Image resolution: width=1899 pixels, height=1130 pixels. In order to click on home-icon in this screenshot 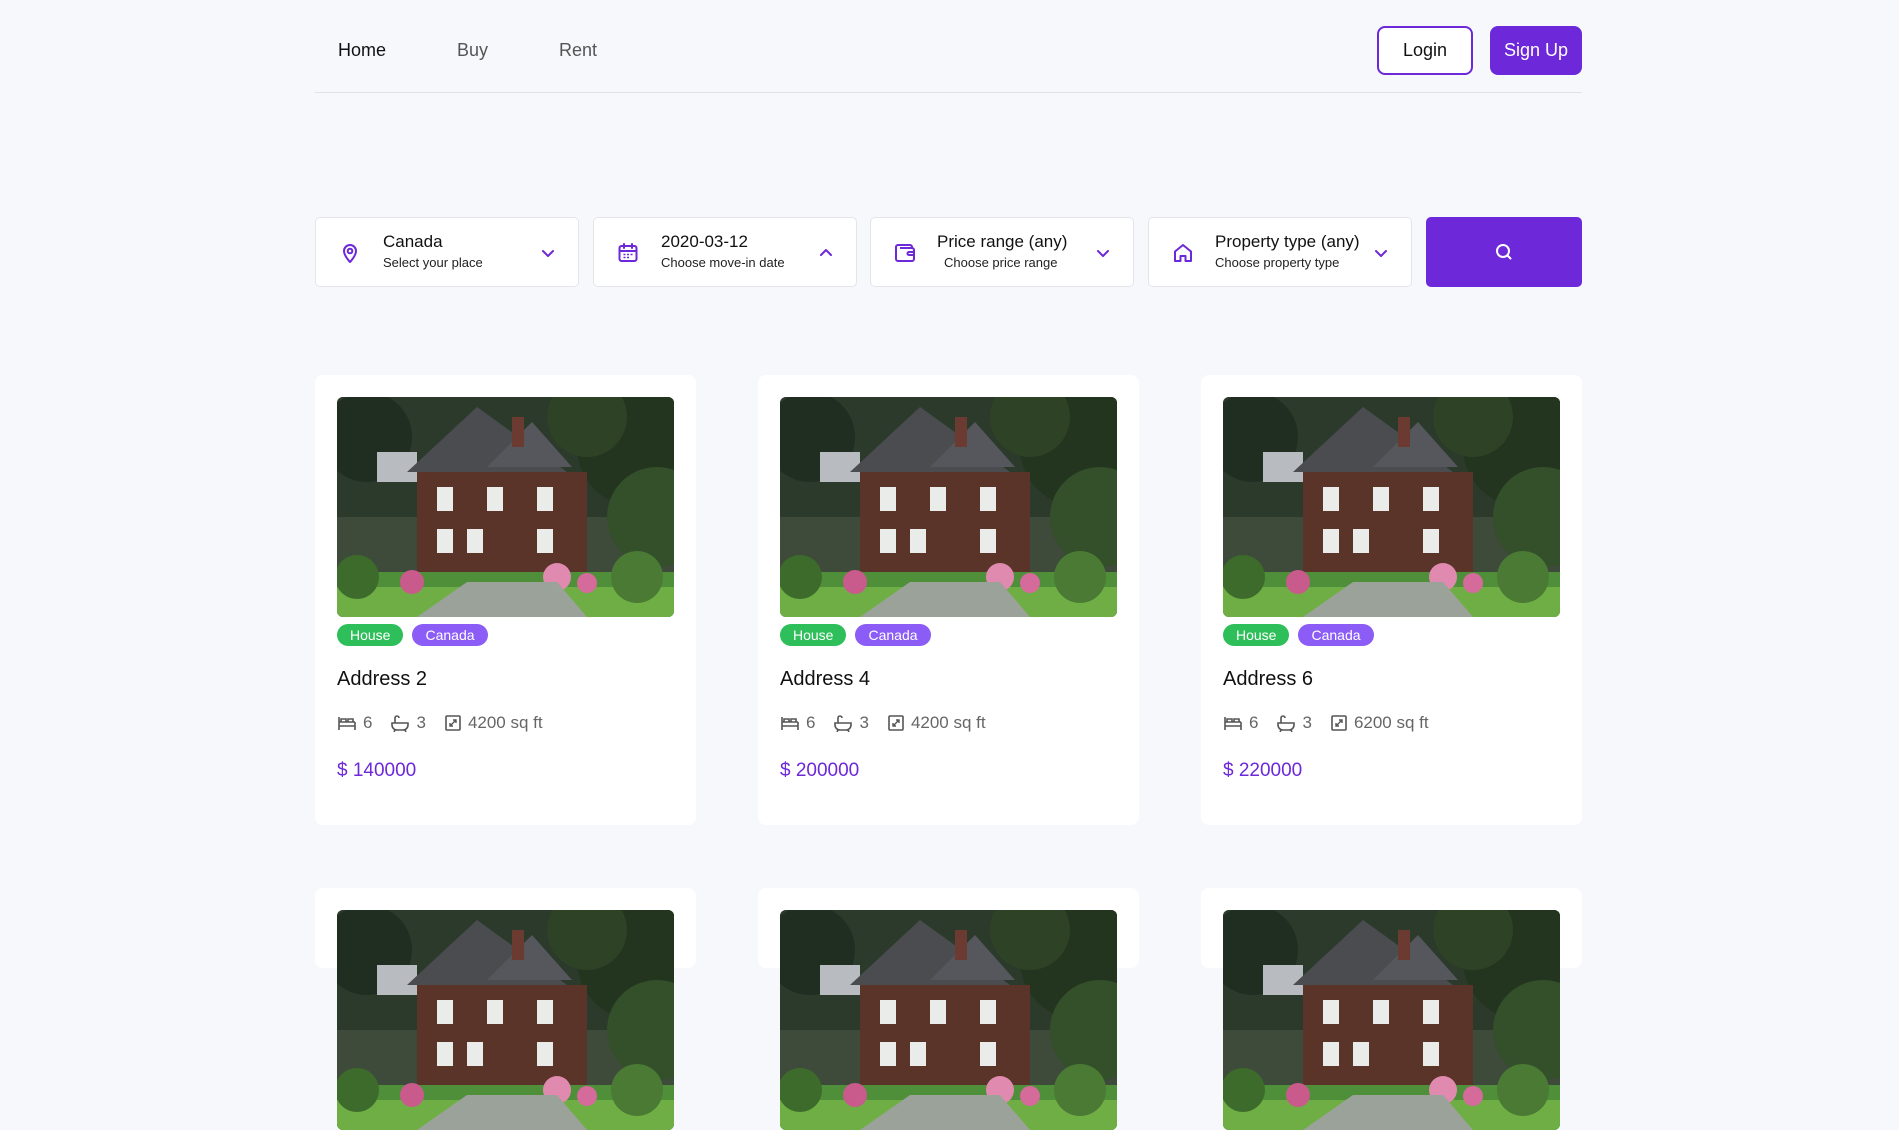, I will do `click(1183, 253)`.